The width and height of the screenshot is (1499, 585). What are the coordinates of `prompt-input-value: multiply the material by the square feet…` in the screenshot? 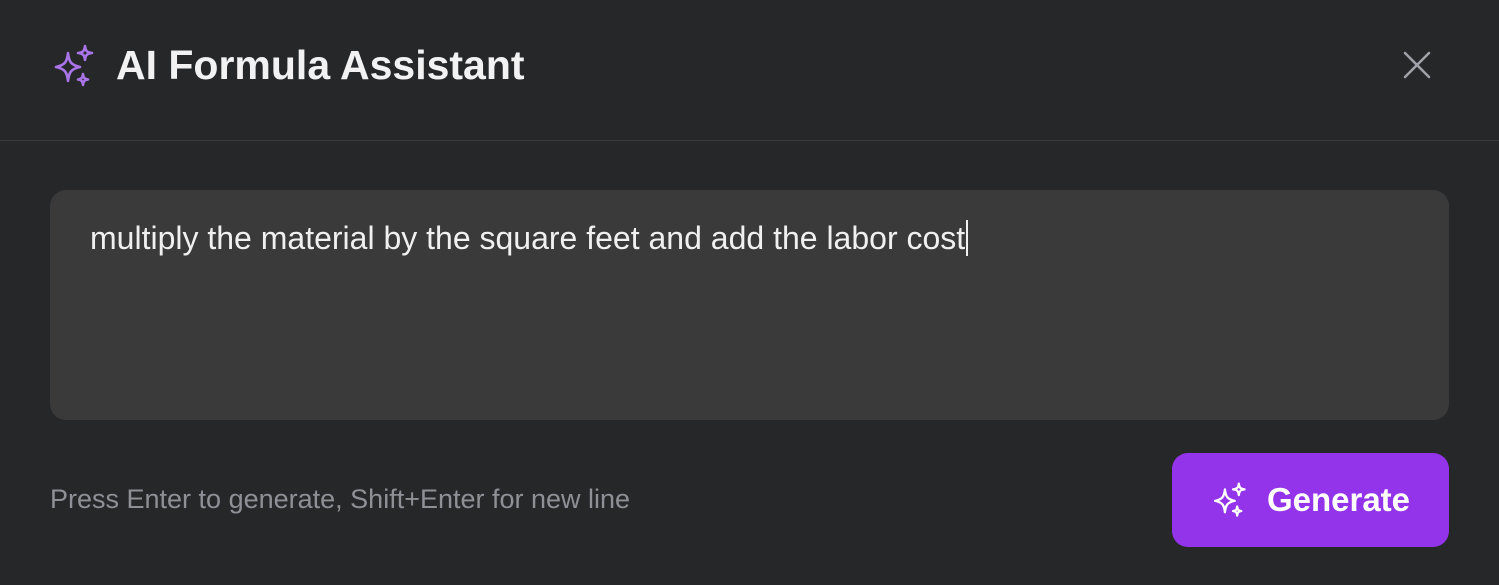 It's located at (528, 238).